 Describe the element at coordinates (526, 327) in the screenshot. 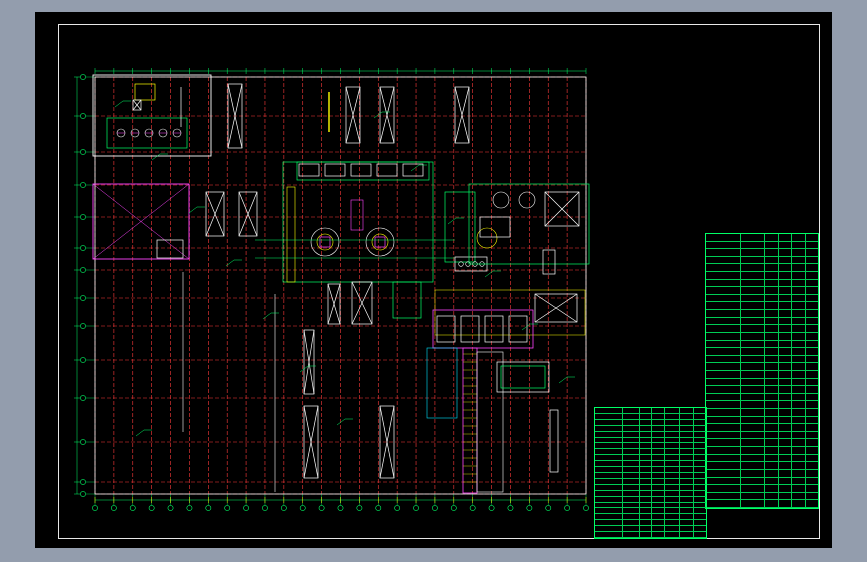

I see `label-leader` at that location.